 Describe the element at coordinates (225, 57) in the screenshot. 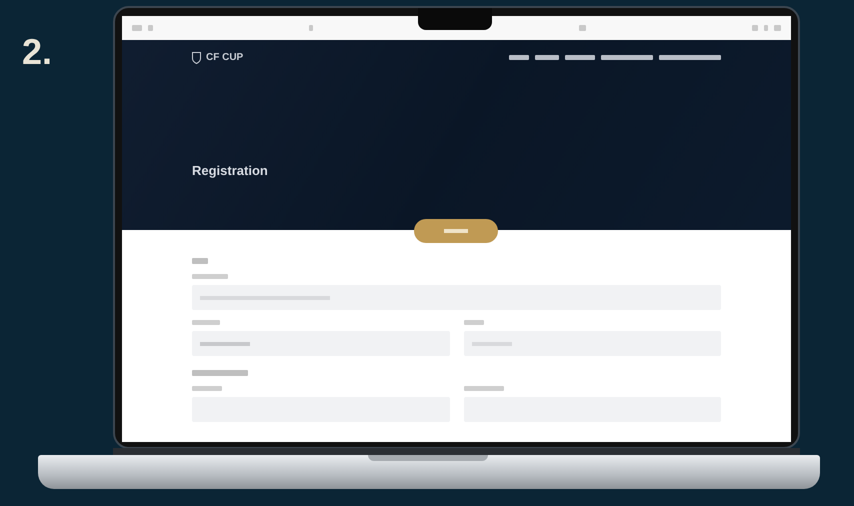

I see `site-logo-text: CF CUP` at that location.